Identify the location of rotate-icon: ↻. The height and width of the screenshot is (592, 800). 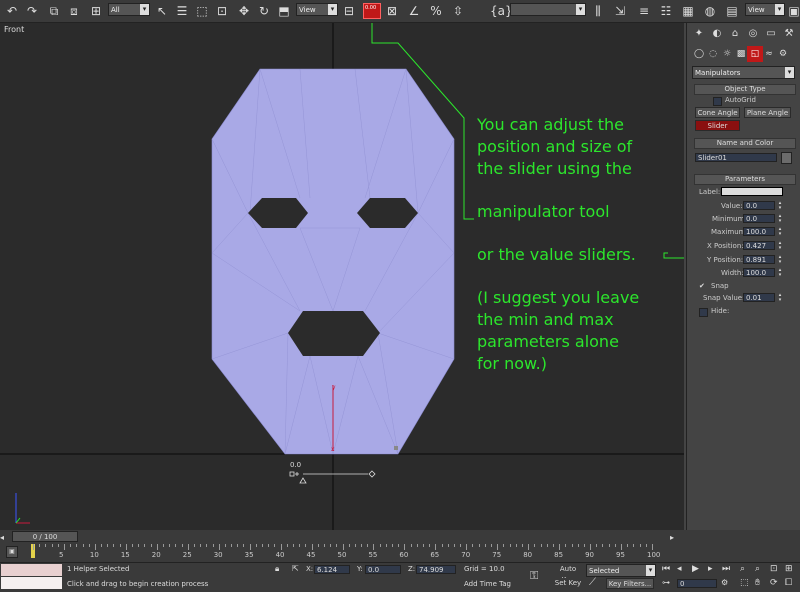
(264, 11).